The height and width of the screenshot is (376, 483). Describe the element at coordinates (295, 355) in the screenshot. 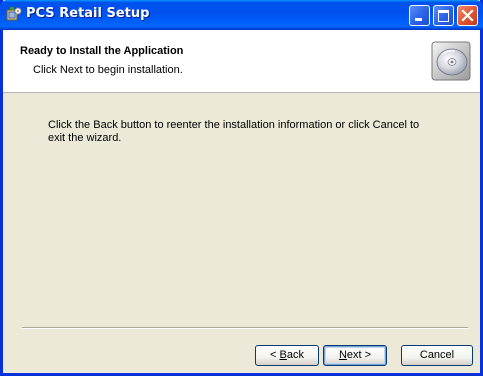

I see `back-button-label-post: ack` at that location.